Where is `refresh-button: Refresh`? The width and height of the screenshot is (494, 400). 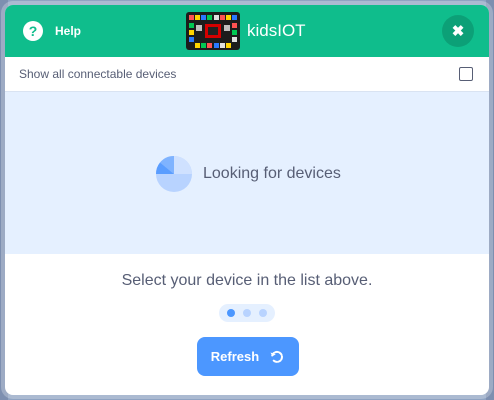
refresh-button: Refresh is located at coordinates (248, 356).